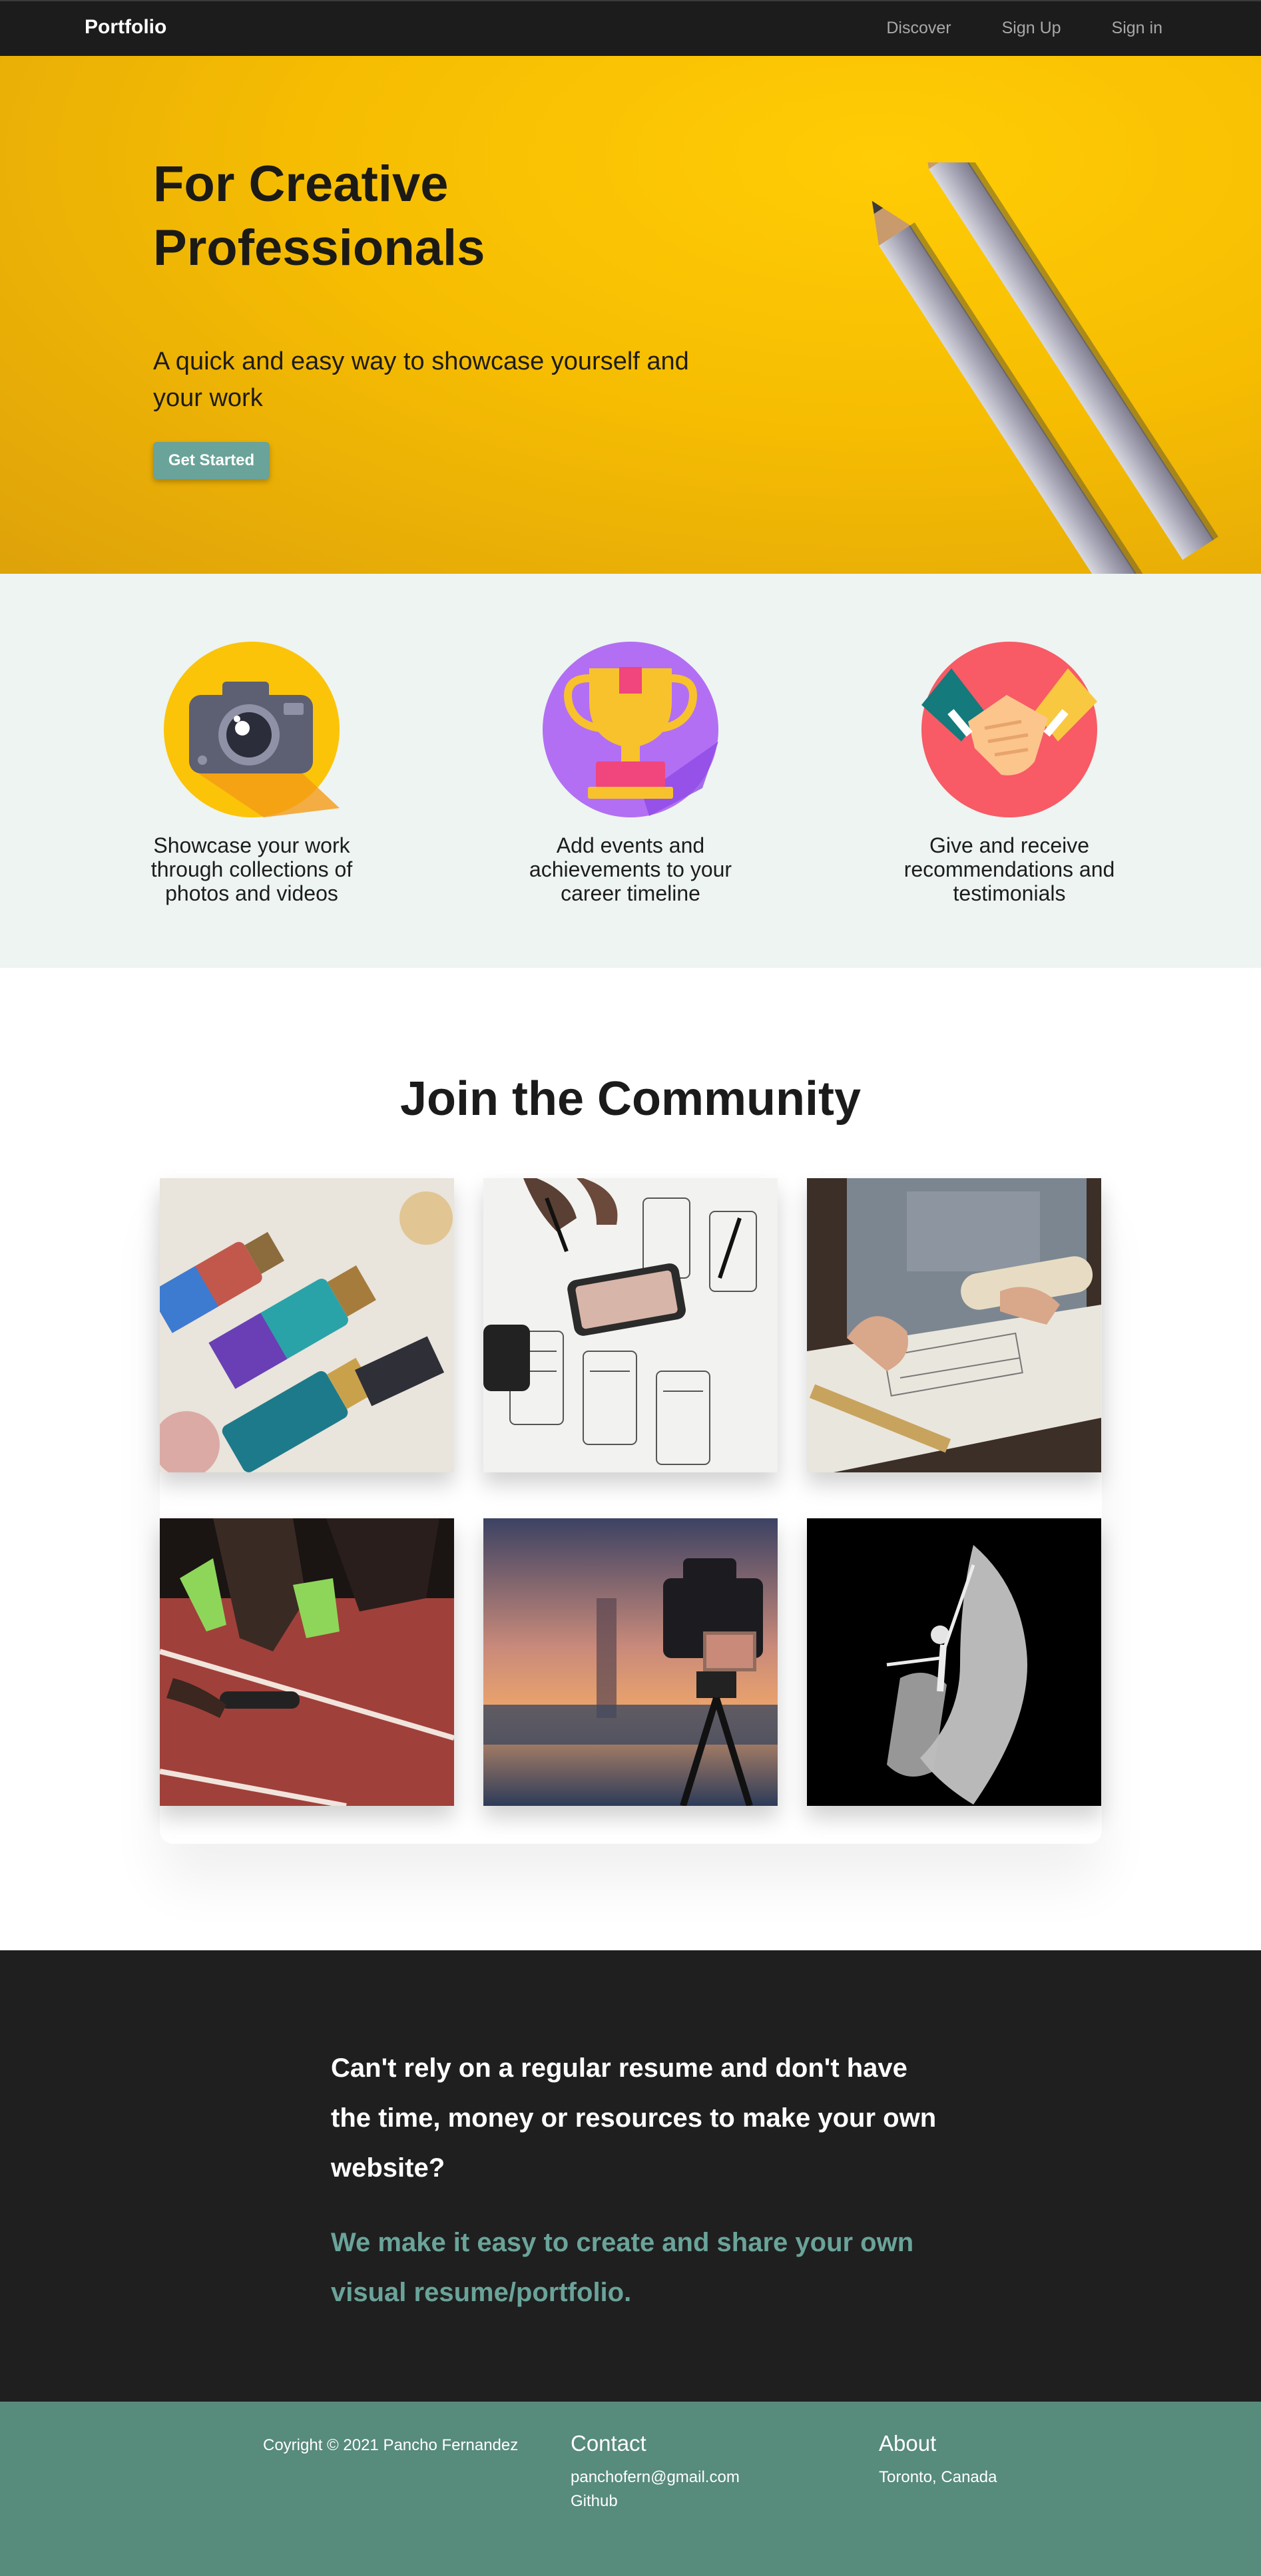 The image size is (1261, 2576). Describe the element at coordinates (908, 2443) in the screenshot. I see `footer-about-heading: About` at that location.